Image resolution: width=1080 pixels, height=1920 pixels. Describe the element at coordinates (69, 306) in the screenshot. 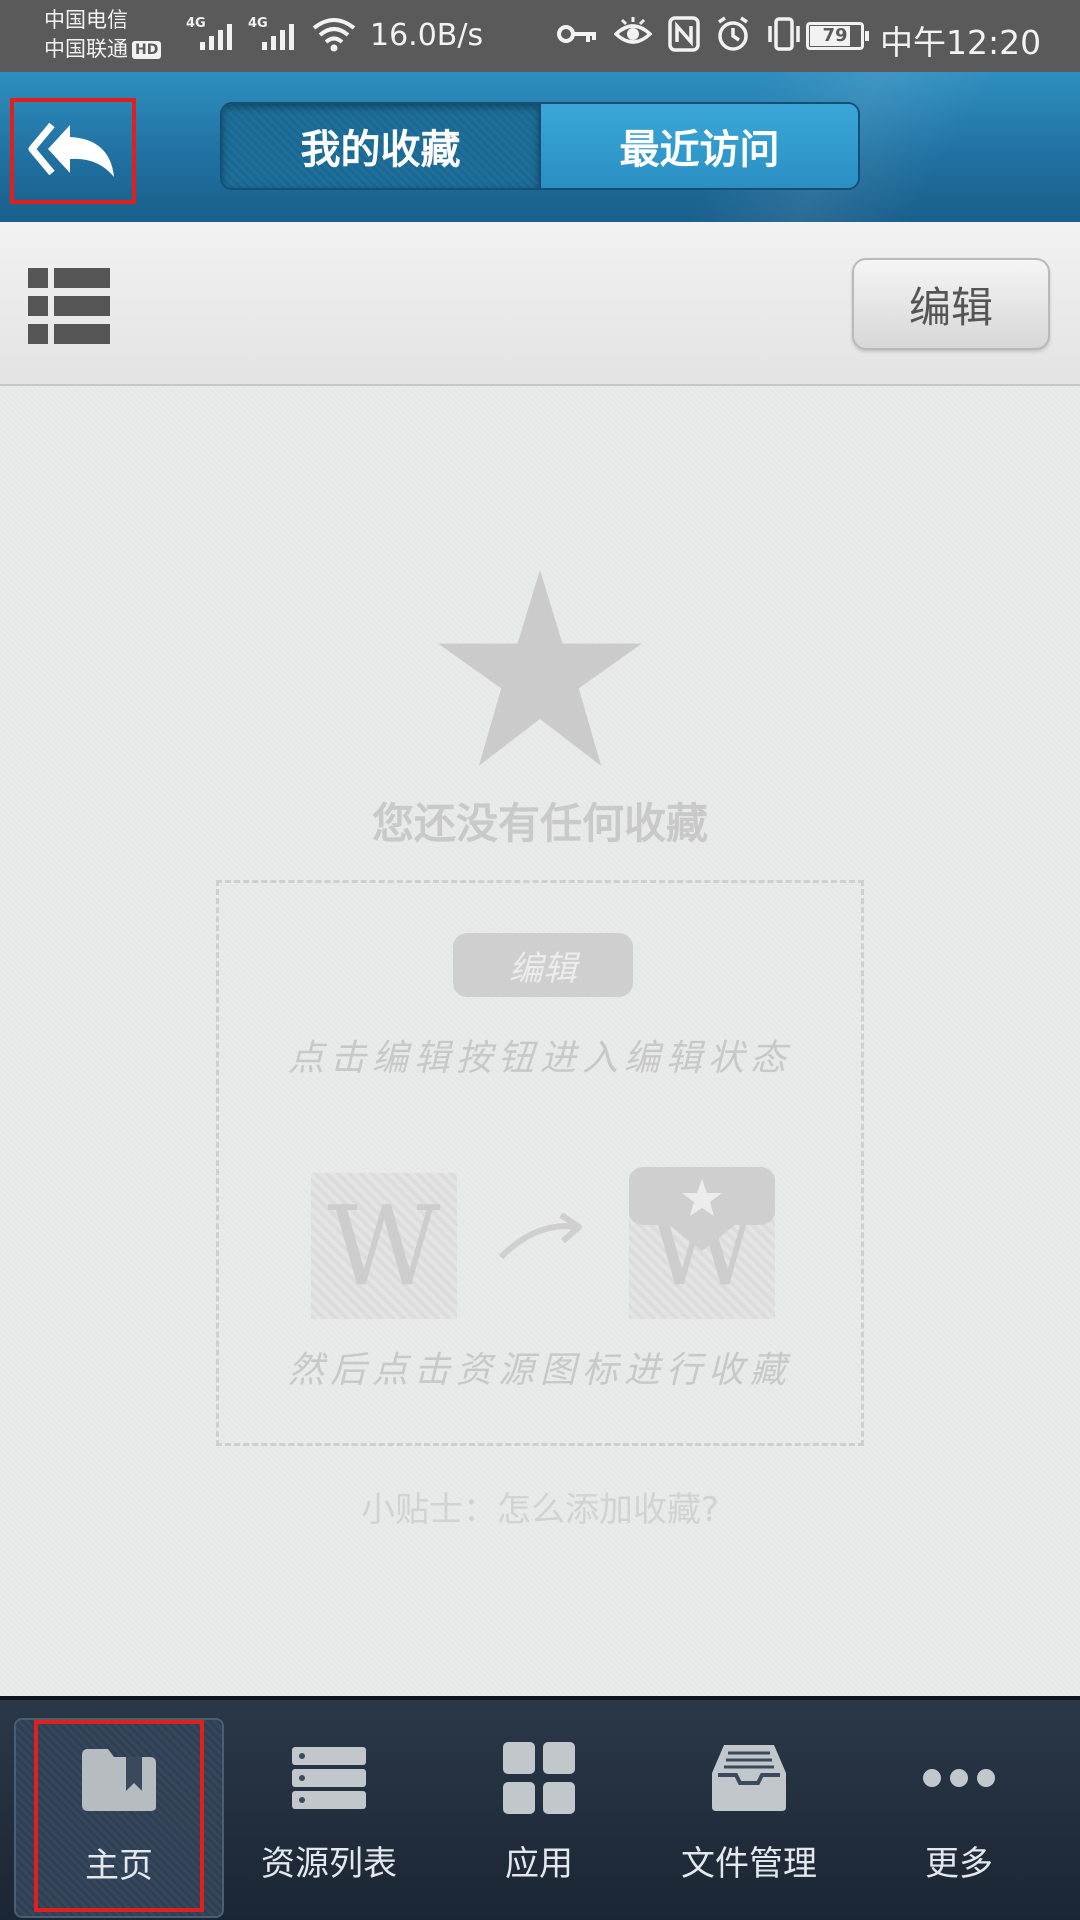

I see `list-view-icon` at that location.